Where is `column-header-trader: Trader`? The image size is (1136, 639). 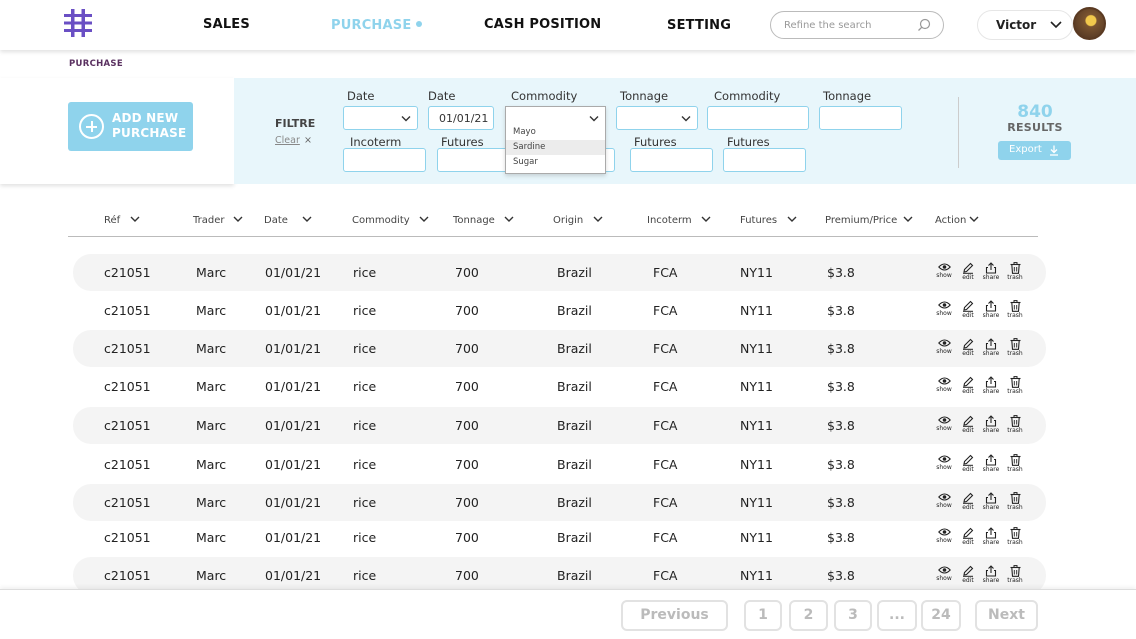 column-header-trader: Trader is located at coordinates (218, 220).